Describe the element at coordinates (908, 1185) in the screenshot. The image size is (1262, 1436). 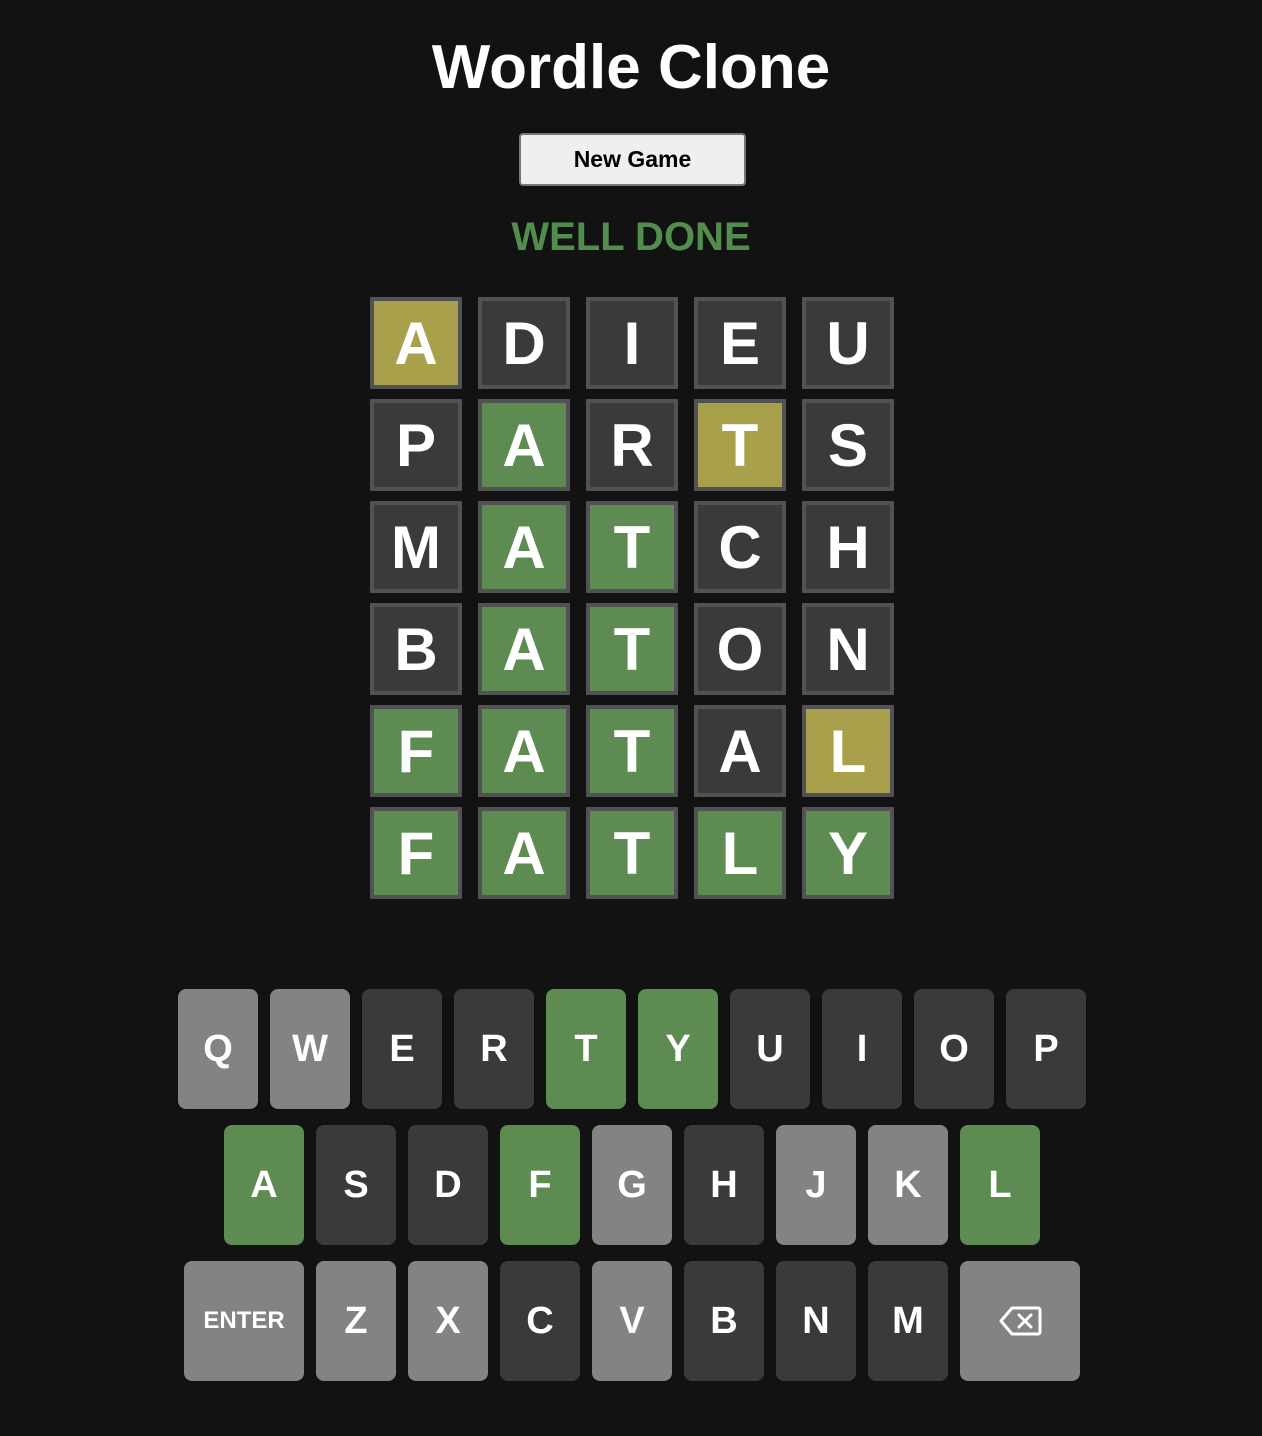
I see `key-k: K` at that location.